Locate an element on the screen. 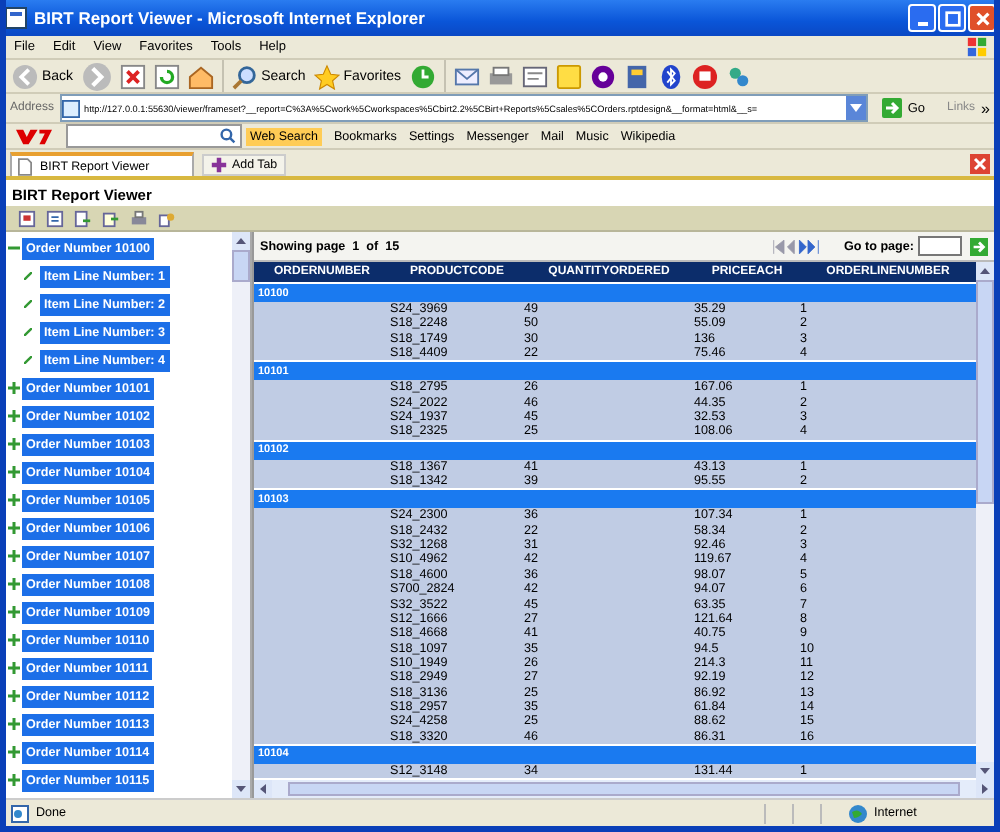 The height and width of the screenshot is (832, 1000). globe-icon is located at coordinates (858, 813).